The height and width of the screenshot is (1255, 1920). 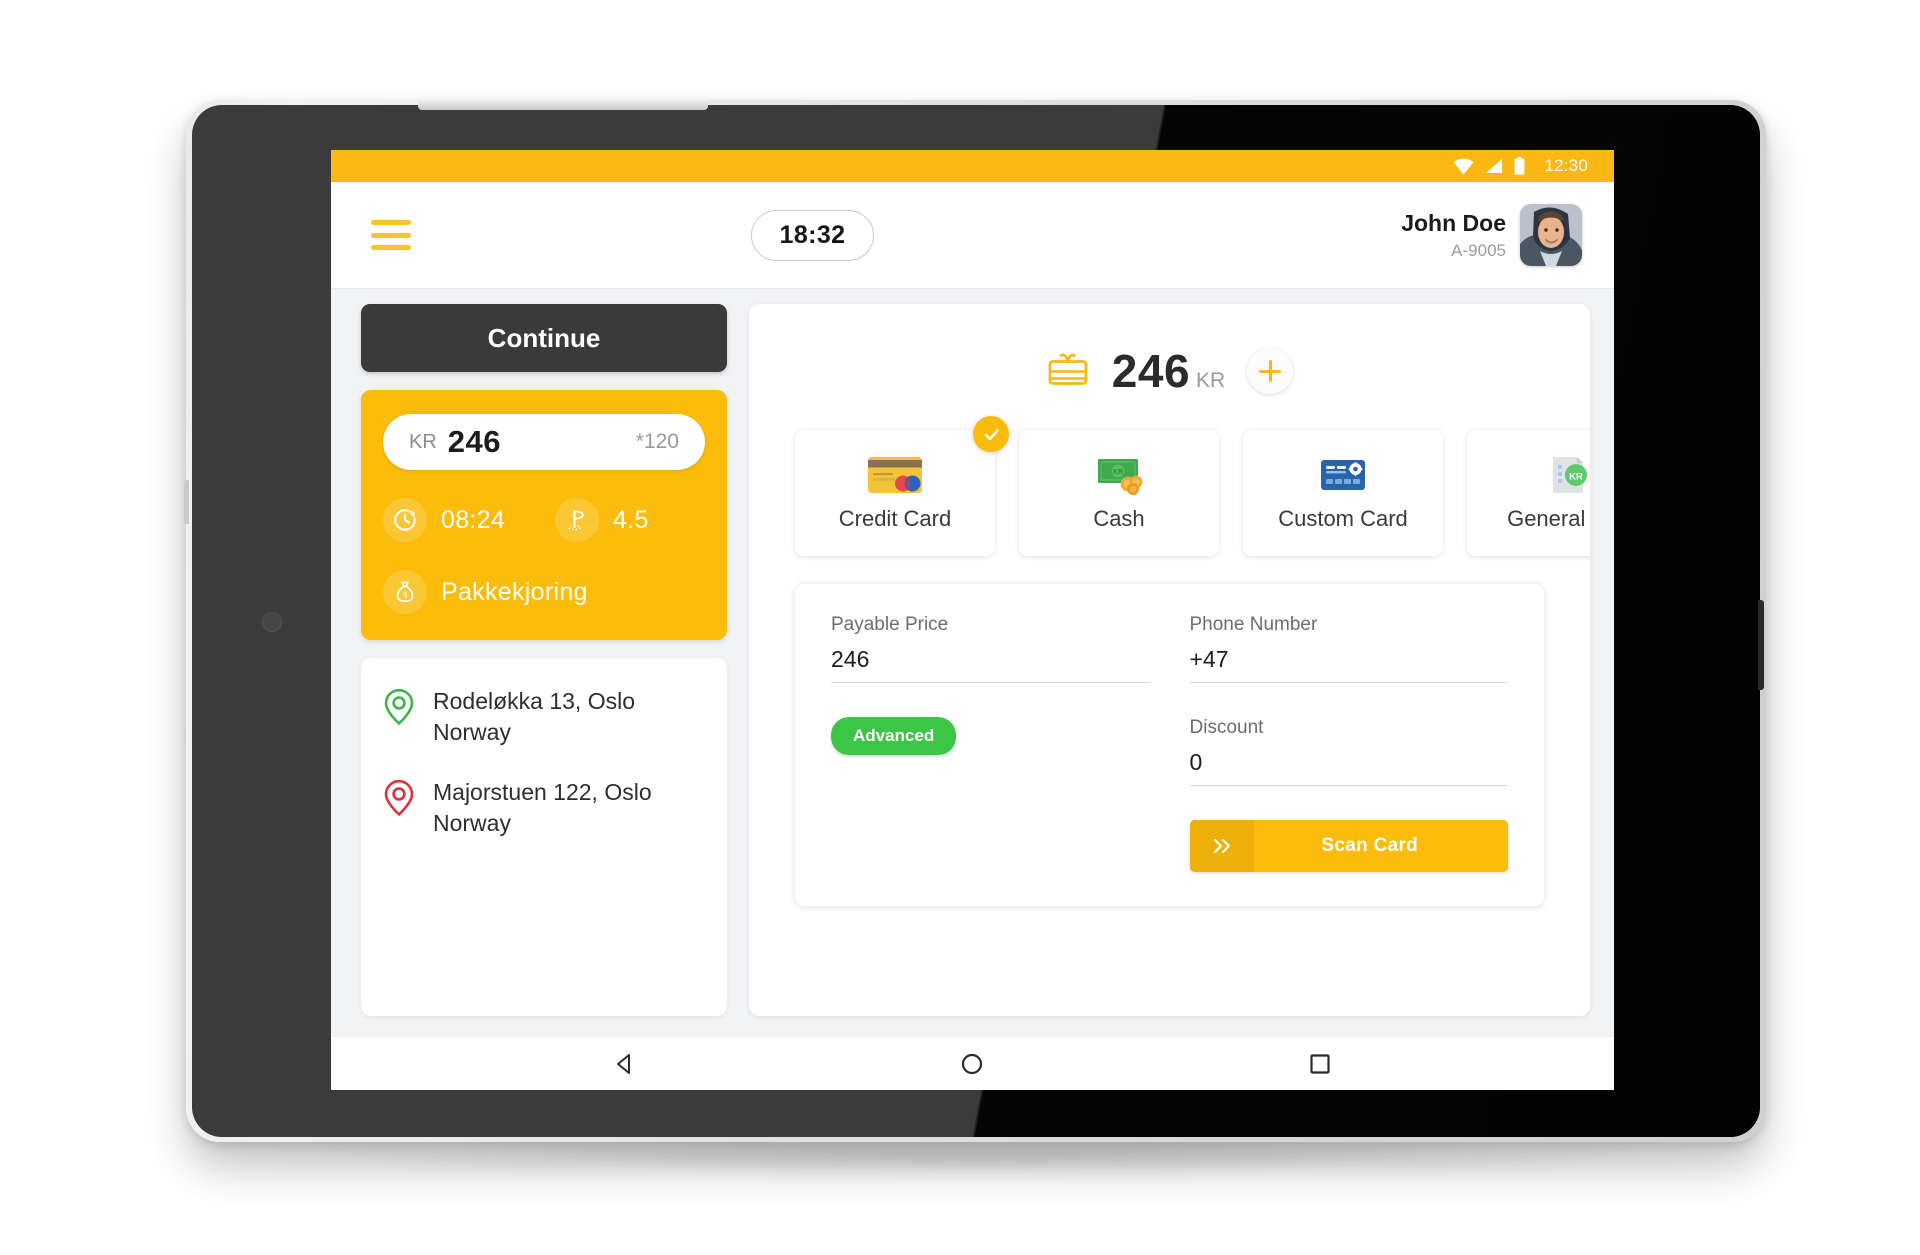 I want to click on general-credit-icon: KR, so click(x=1570, y=475).